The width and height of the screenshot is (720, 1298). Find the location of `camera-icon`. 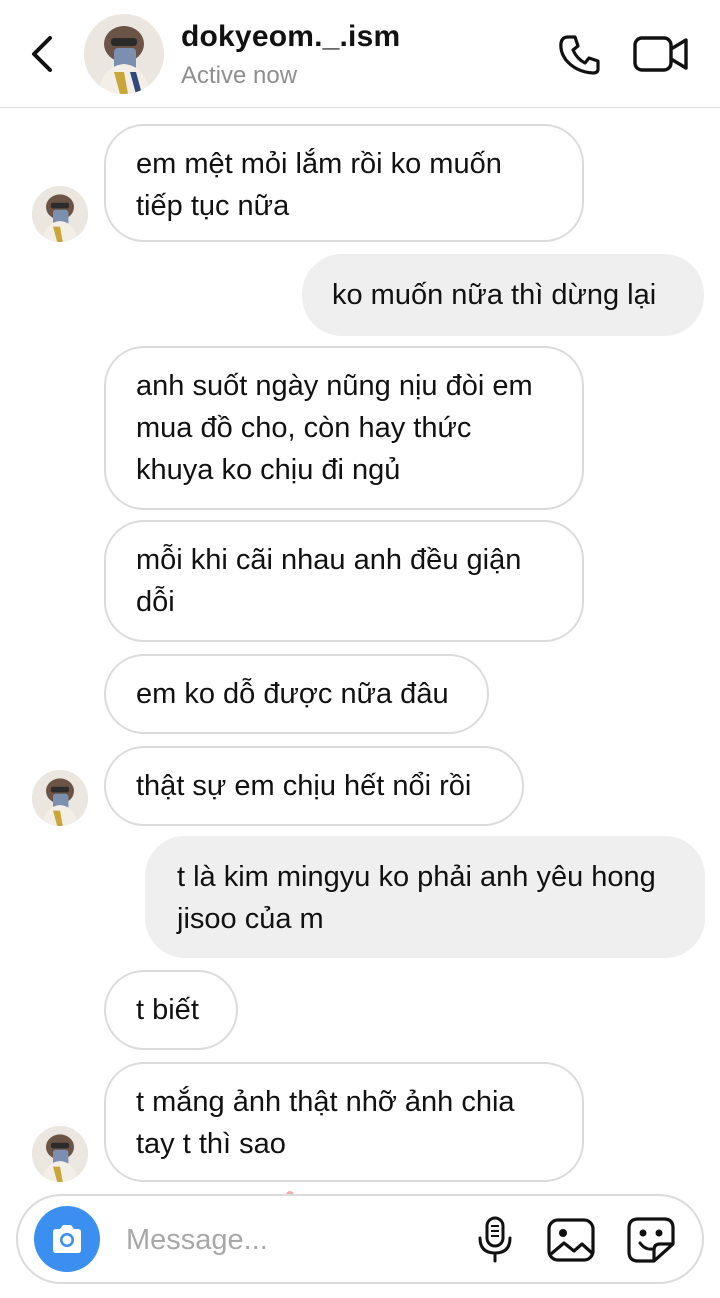

camera-icon is located at coordinates (67, 1239).